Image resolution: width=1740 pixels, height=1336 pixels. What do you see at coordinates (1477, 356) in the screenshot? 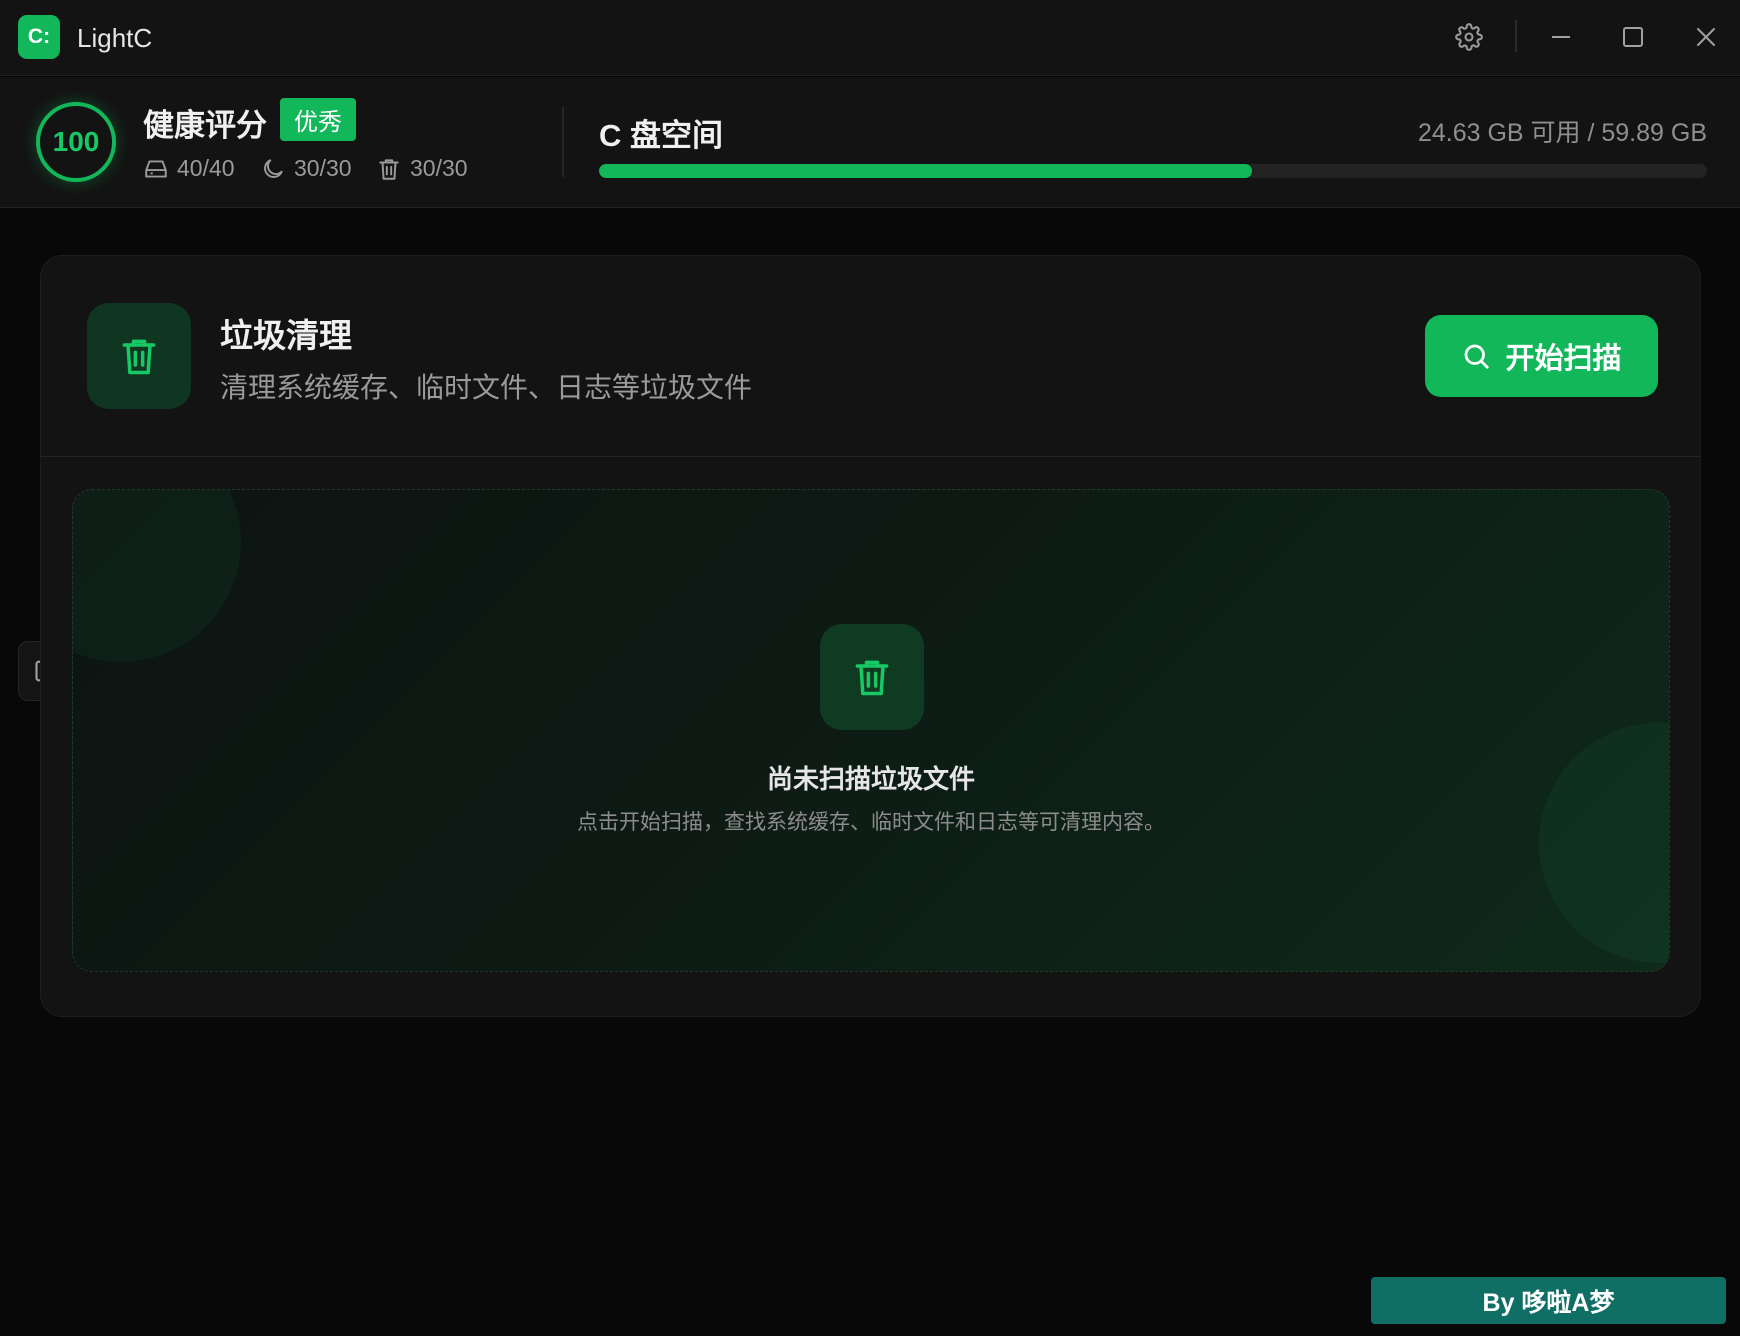
I see `search-icon` at bounding box center [1477, 356].